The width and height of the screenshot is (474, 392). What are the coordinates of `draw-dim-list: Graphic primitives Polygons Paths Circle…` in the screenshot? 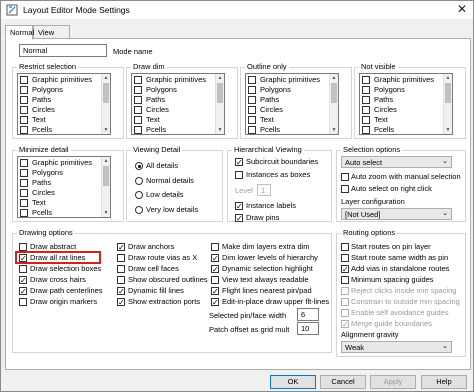 It's located at (178, 104).